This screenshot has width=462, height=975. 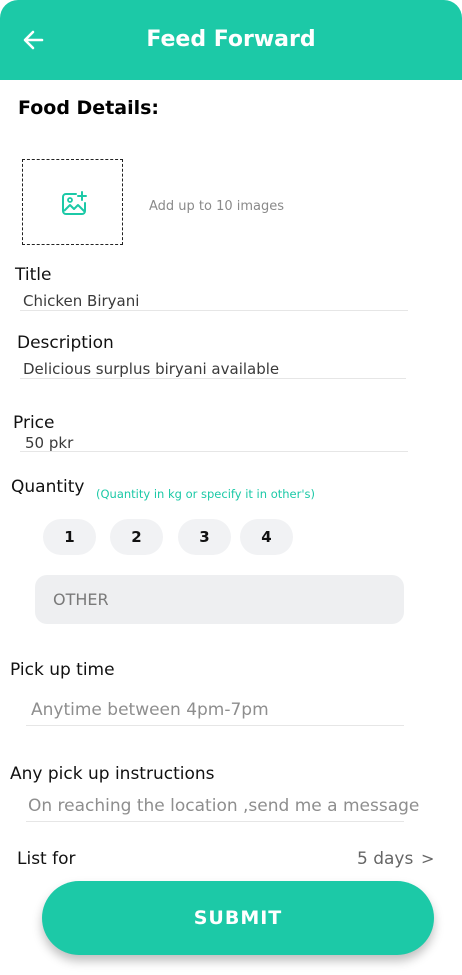 I want to click on chevron-right-icon: >, so click(x=427, y=858).